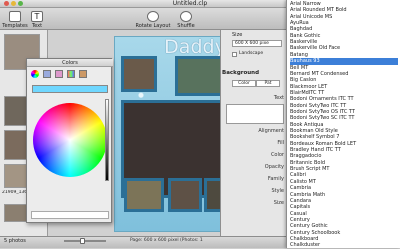 Image resolution: width=400 pixels, height=249 pixels. Describe the element at coordinates (35, 74) in the screenshot. I see `color-wheel-mode-icon` at that location.